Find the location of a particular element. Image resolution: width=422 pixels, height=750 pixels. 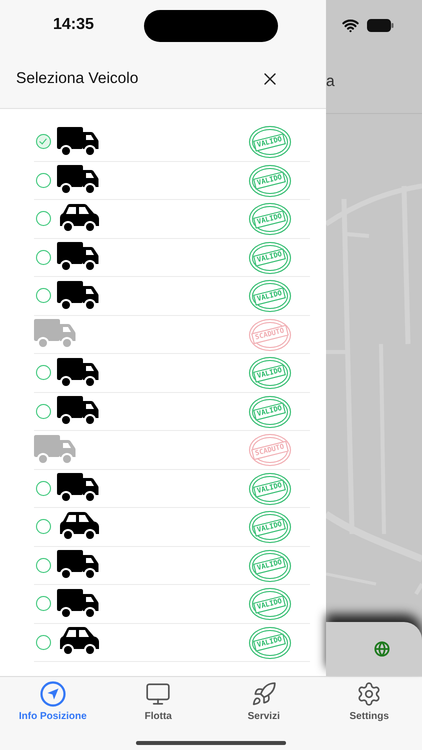

navigation-icon is located at coordinates (53, 694).